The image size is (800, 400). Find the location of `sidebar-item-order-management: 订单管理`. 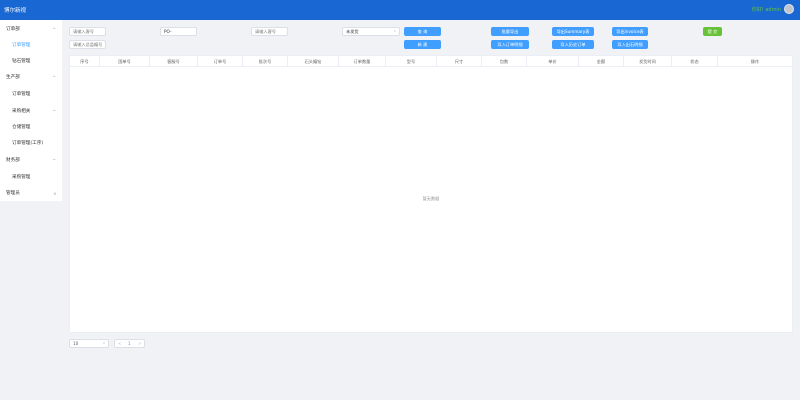

sidebar-item-order-management: 订单管理 is located at coordinates (31, 45).